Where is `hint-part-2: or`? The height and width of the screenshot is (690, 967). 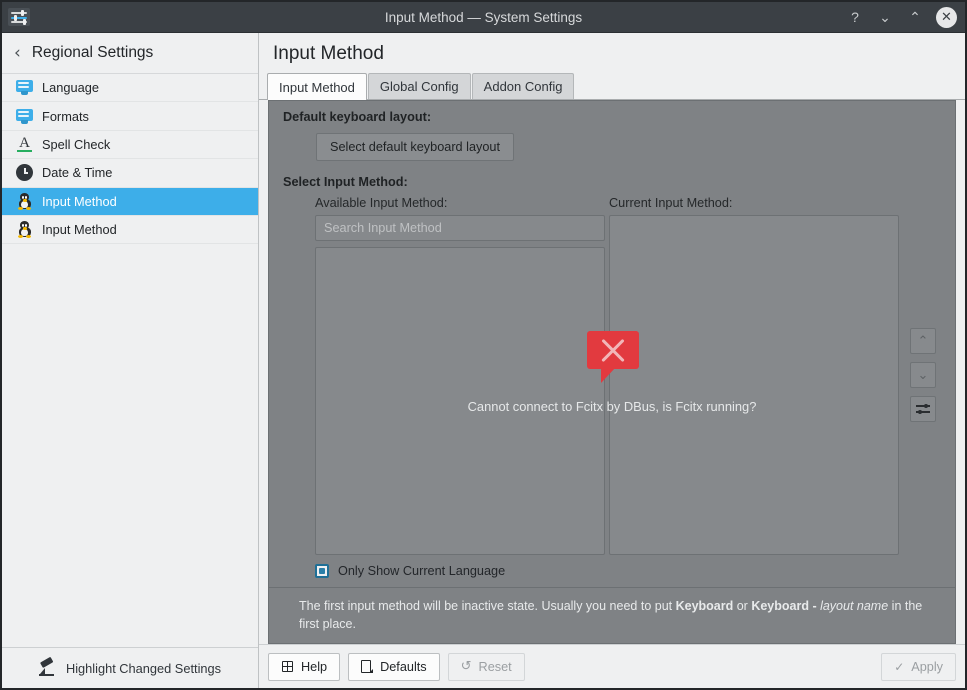 hint-part-2: or is located at coordinates (742, 605).